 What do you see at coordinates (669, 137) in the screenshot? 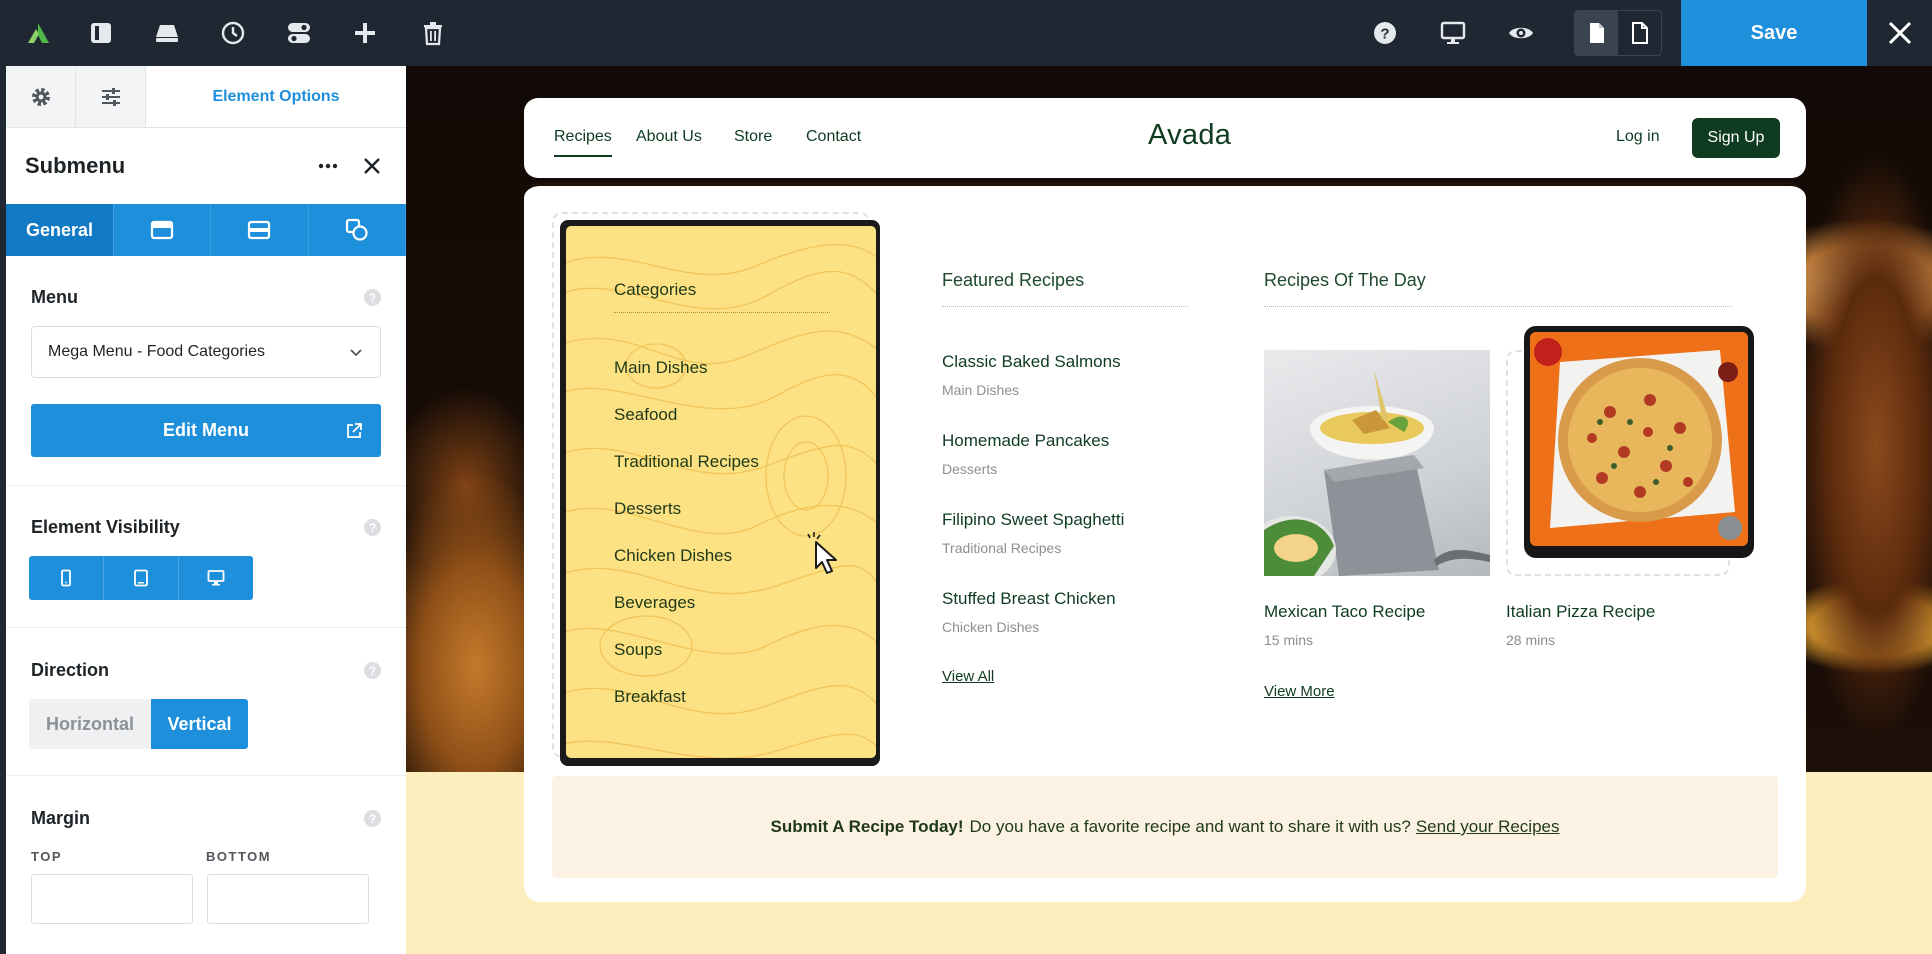
I see `nav-link-about-us: About Us` at bounding box center [669, 137].